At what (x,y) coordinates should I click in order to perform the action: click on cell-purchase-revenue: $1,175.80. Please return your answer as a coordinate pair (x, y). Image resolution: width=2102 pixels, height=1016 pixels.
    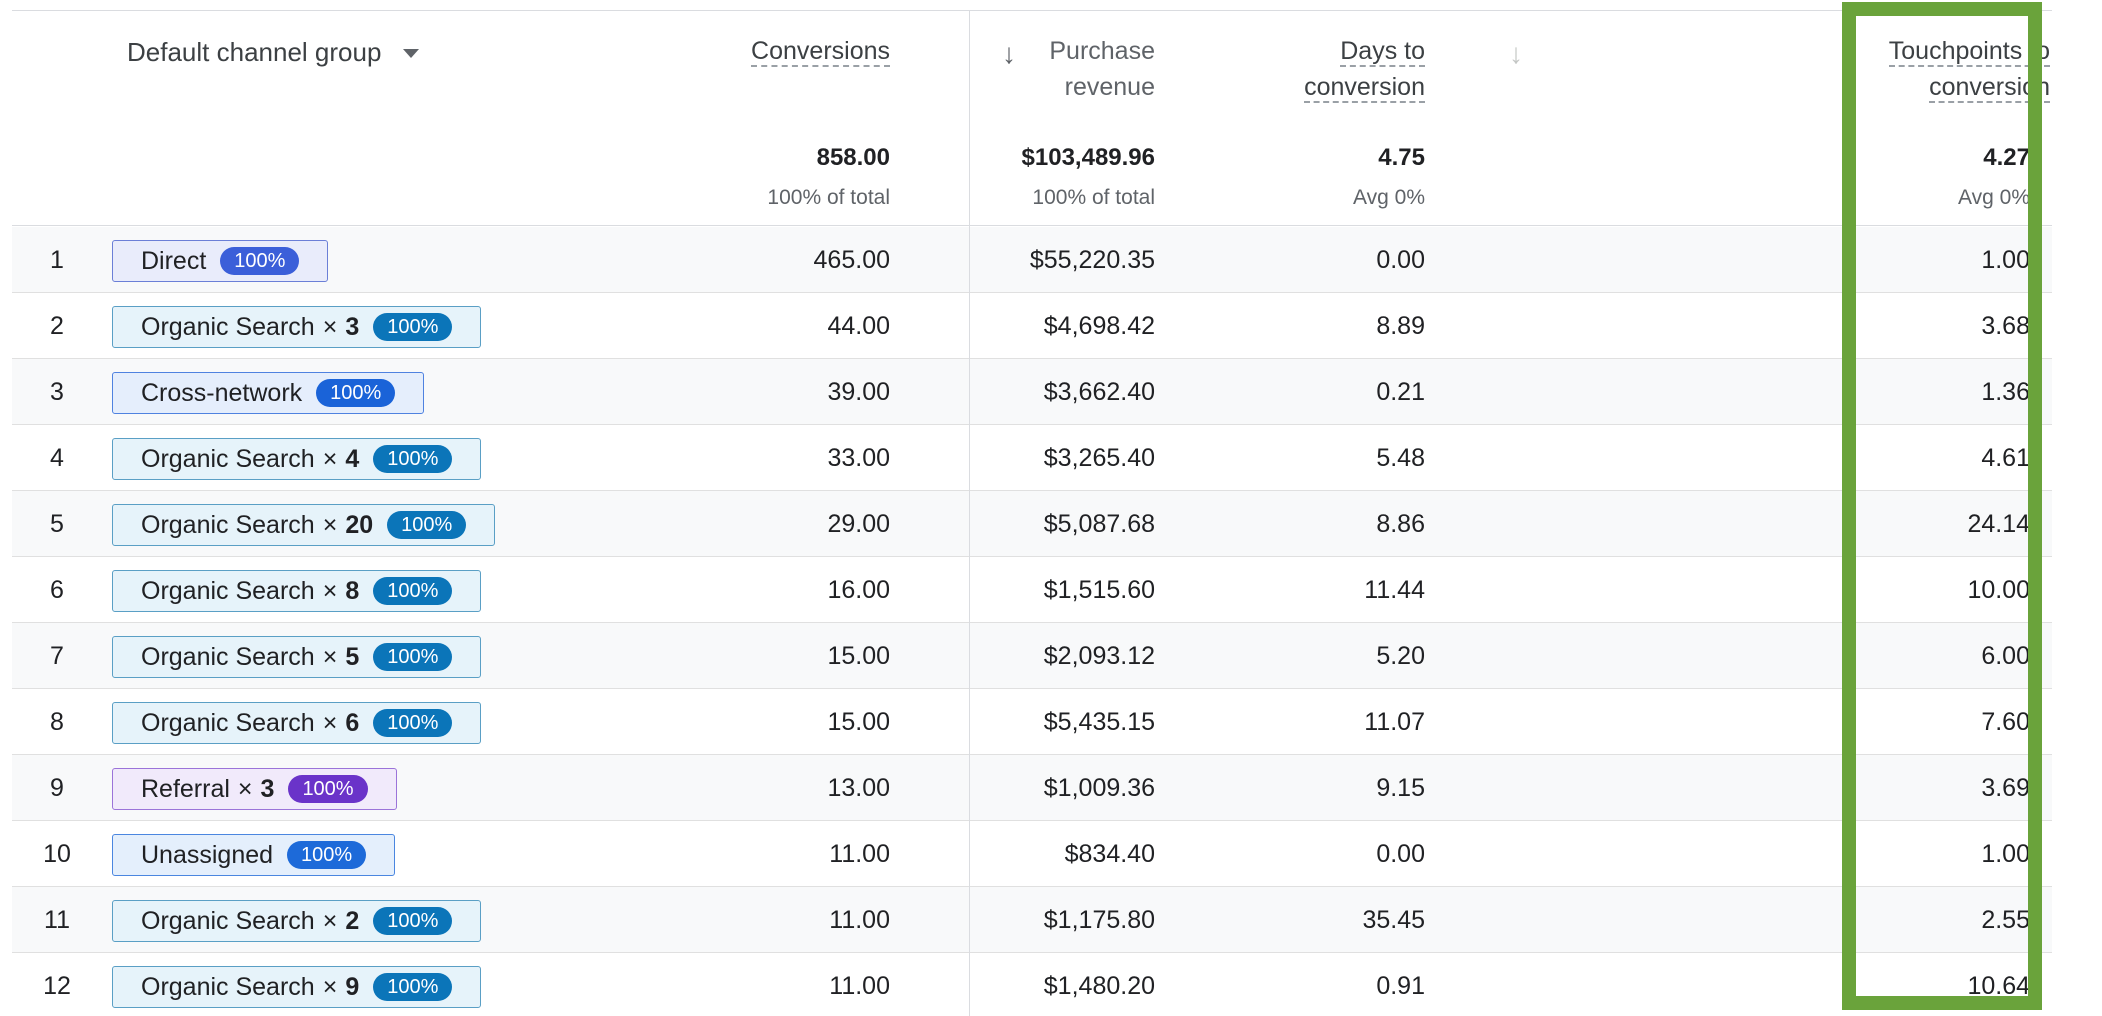
    Looking at the image, I should click on (1099, 920).